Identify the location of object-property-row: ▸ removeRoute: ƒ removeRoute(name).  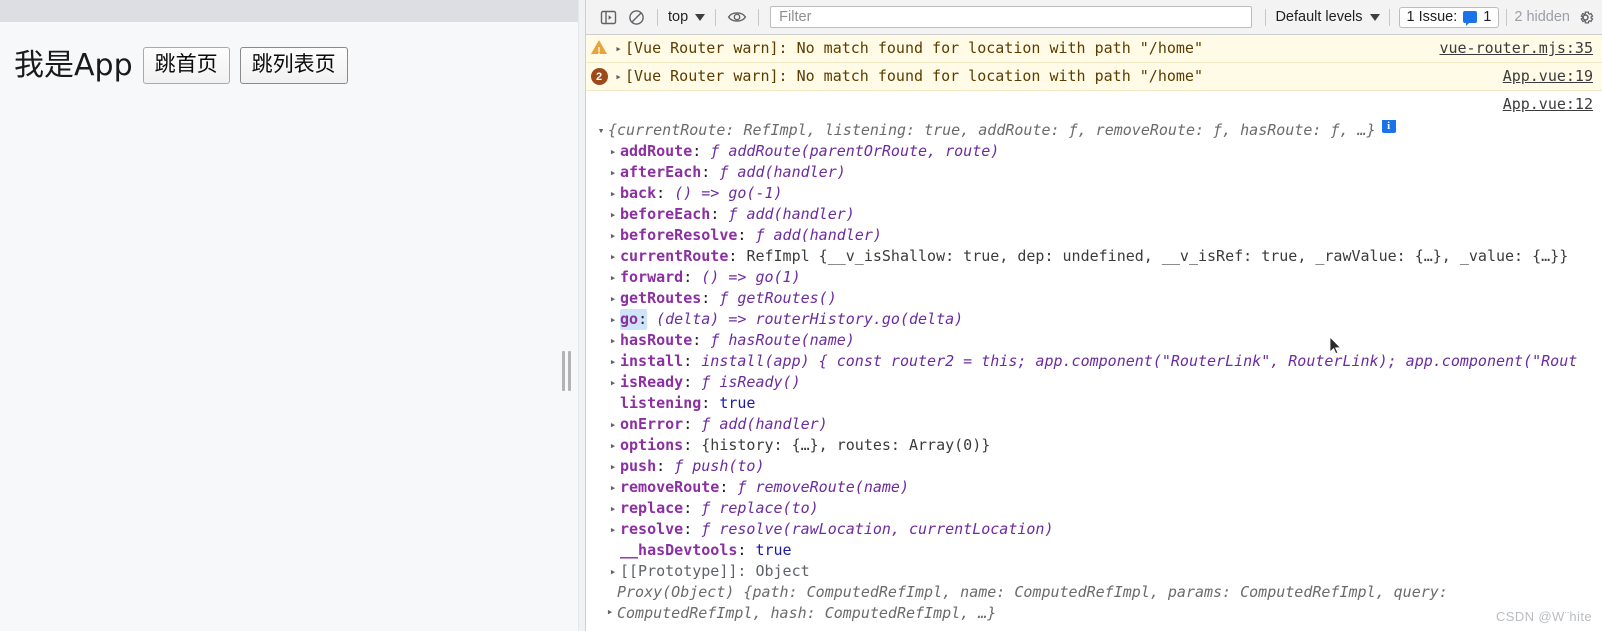
(1094, 487).